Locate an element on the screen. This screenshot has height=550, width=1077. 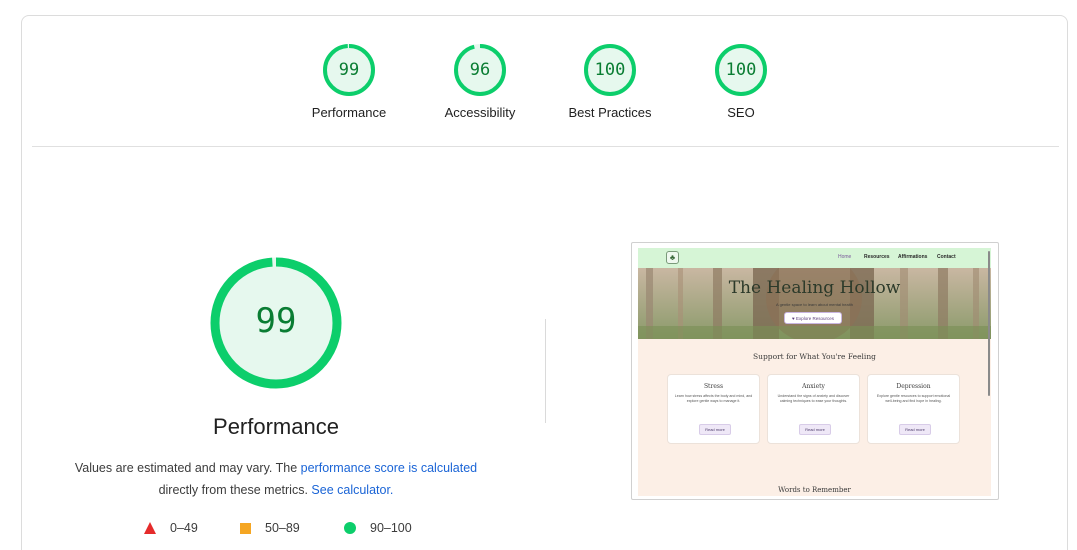
thumb-section-title: Support for What You're Feeling is located at coordinates (814, 356).